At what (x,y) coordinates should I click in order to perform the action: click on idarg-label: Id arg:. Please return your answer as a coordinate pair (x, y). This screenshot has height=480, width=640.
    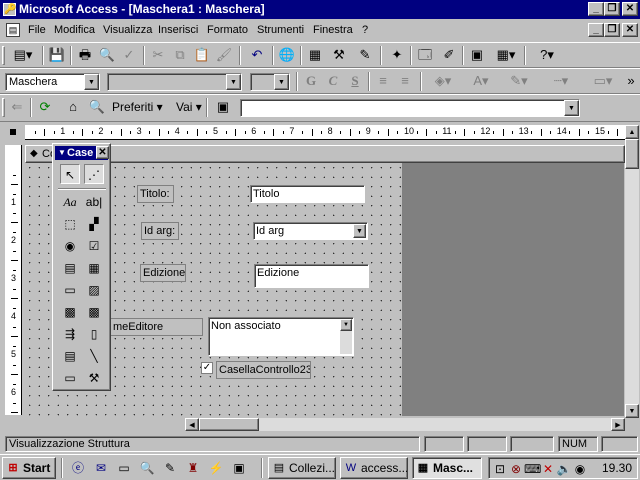
    Looking at the image, I should click on (160, 231).